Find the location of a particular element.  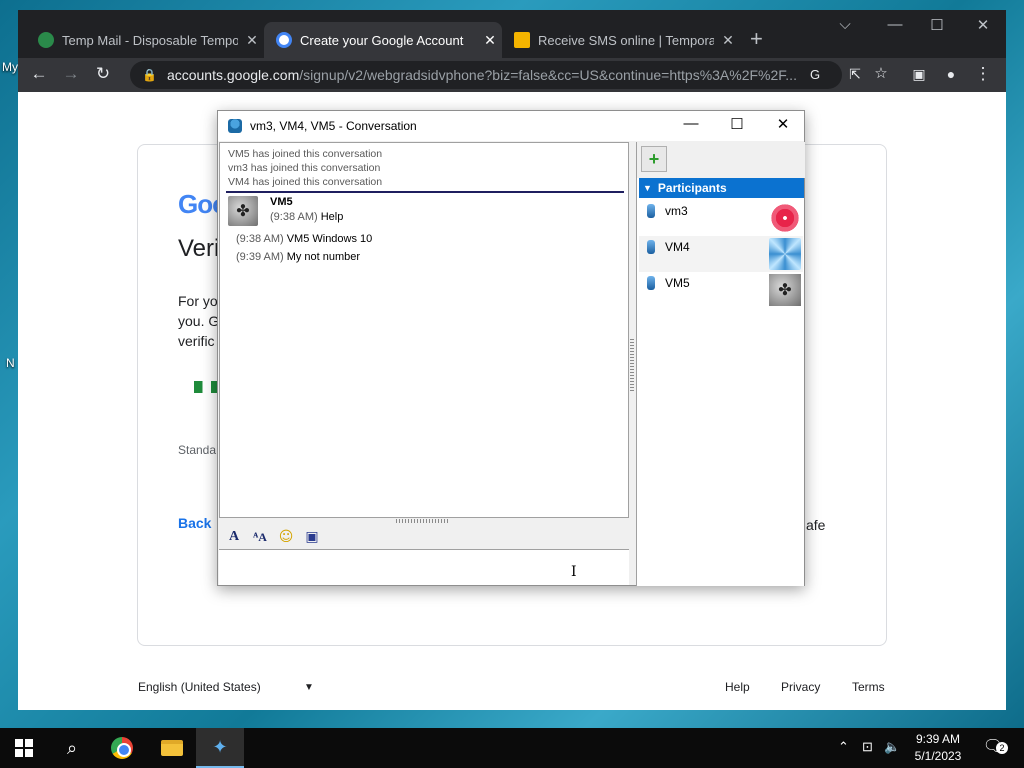

desktop-icon-label: N is located at coordinates (10, 363).